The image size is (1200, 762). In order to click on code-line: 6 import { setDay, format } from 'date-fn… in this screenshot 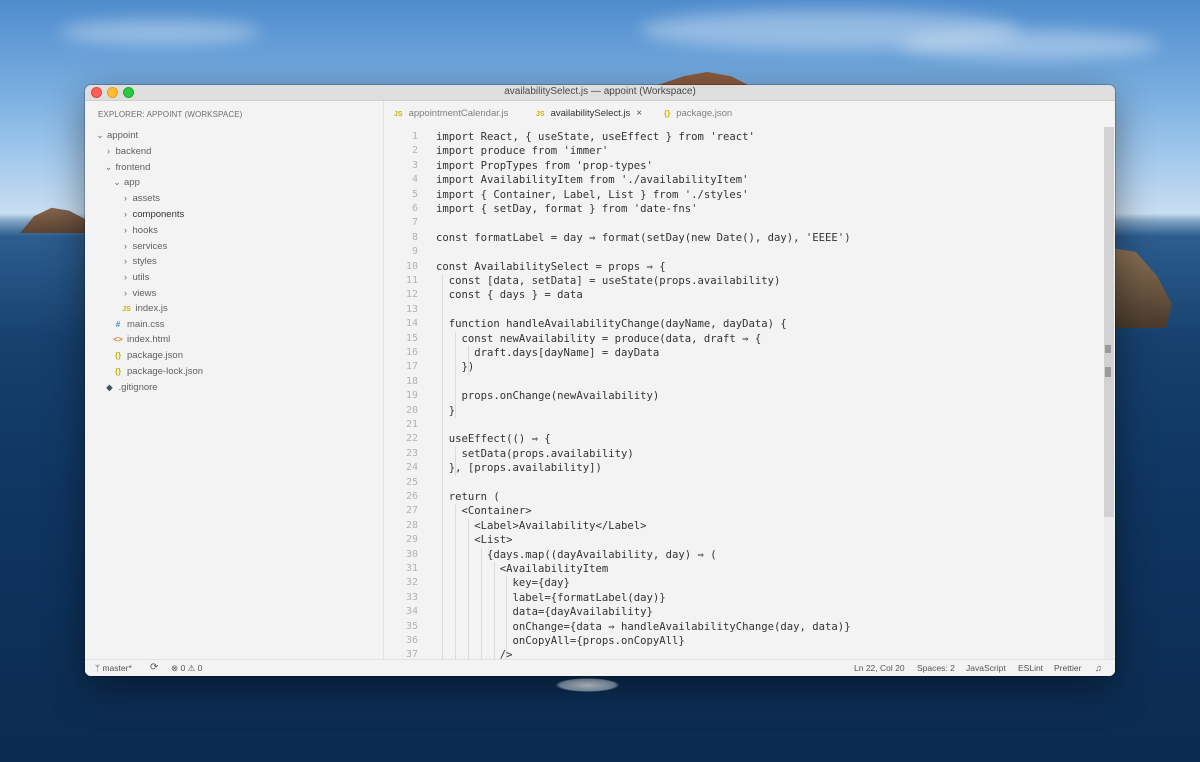, I will do `click(749, 209)`.